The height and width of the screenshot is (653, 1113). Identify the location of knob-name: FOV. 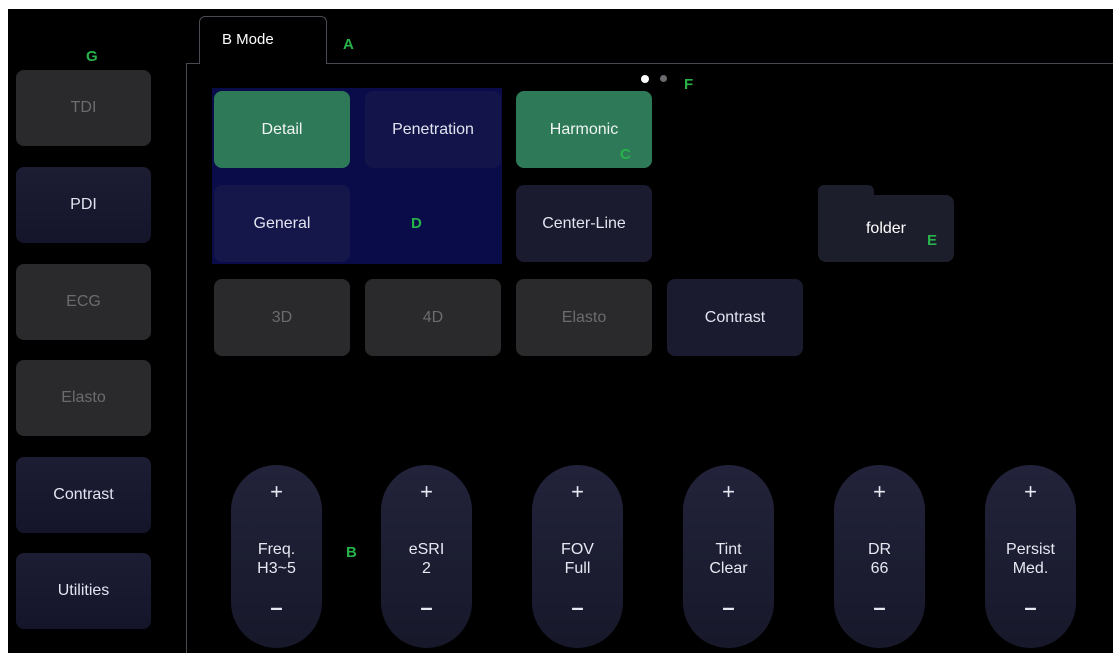
(577, 549).